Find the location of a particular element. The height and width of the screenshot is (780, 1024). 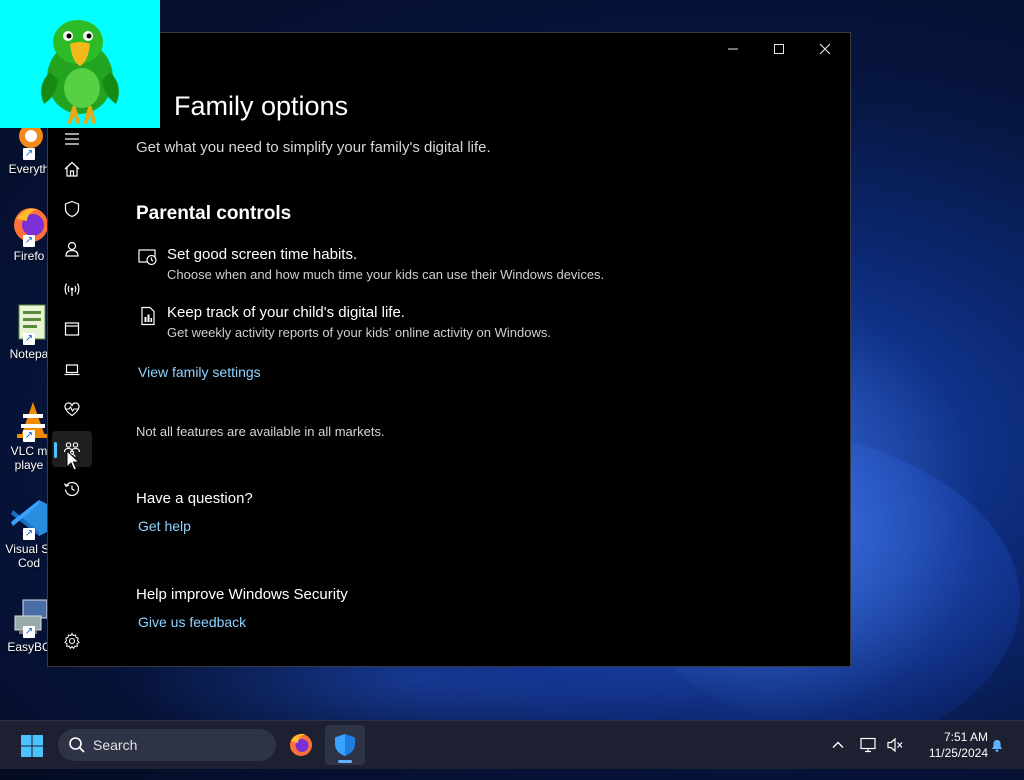

antenna-icon is located at coordinates (72, 289).